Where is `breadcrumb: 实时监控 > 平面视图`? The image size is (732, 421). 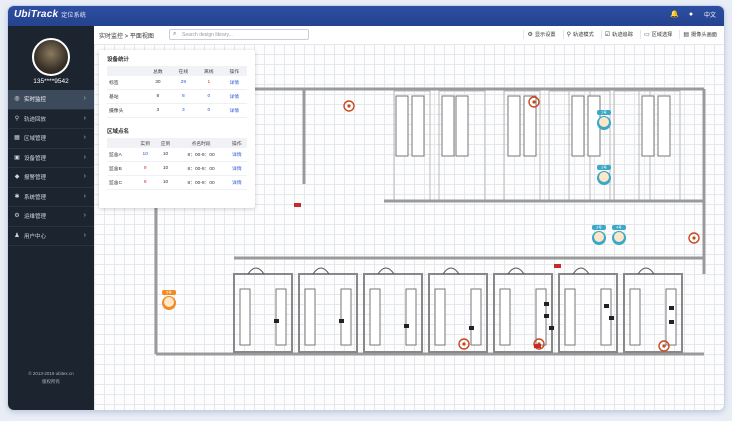
breadcrumb: 实时监控 > 平面视图 is located at coordinates (126, 37).